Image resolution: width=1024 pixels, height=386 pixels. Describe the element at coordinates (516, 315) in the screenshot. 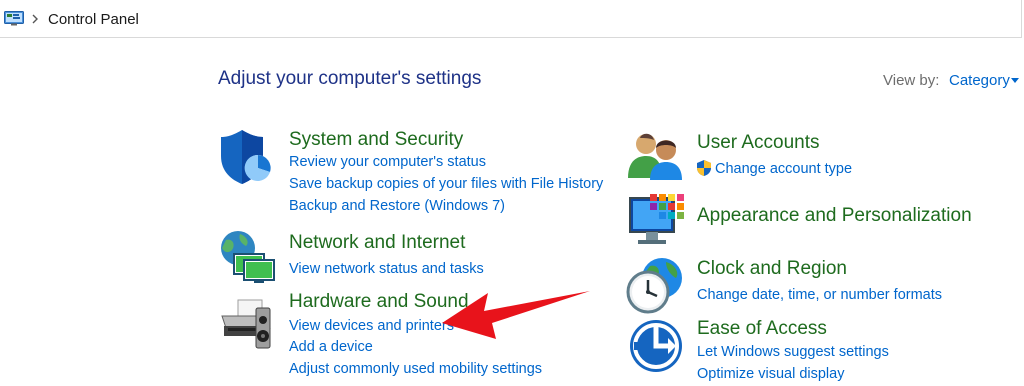

I see `annotation-arrow-icon` at that location.